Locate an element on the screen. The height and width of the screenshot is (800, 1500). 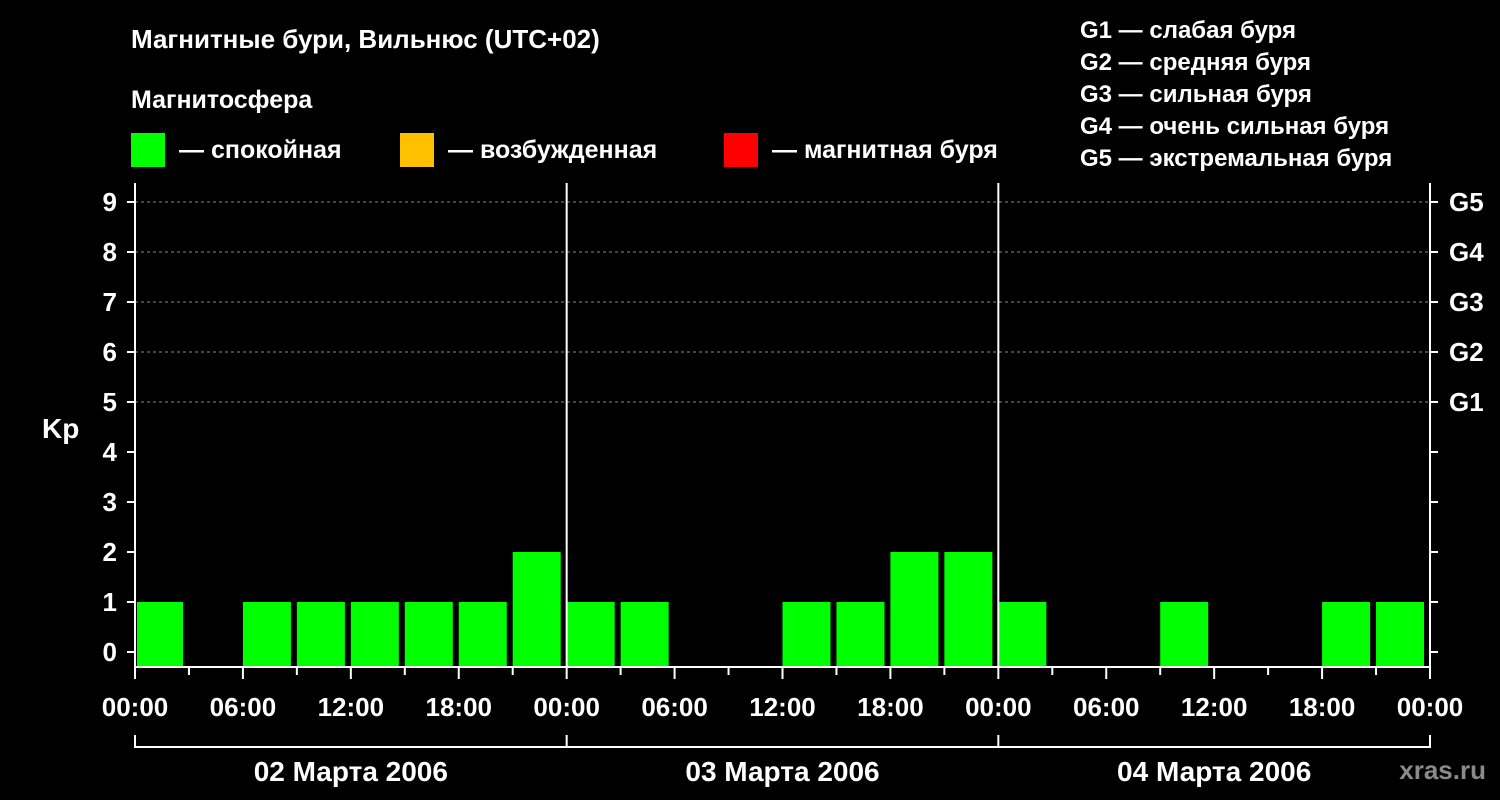
y-tick-label: 0 is located at coordinates (110, 652).